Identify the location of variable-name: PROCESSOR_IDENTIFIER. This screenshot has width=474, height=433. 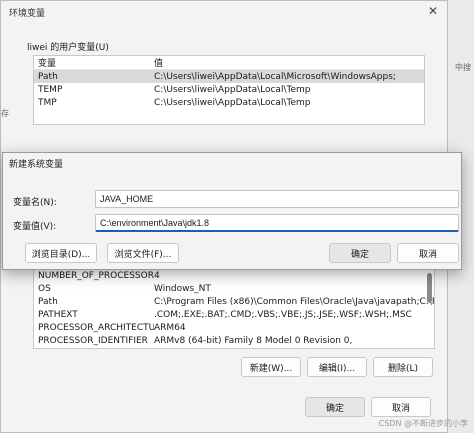
(93, 340).